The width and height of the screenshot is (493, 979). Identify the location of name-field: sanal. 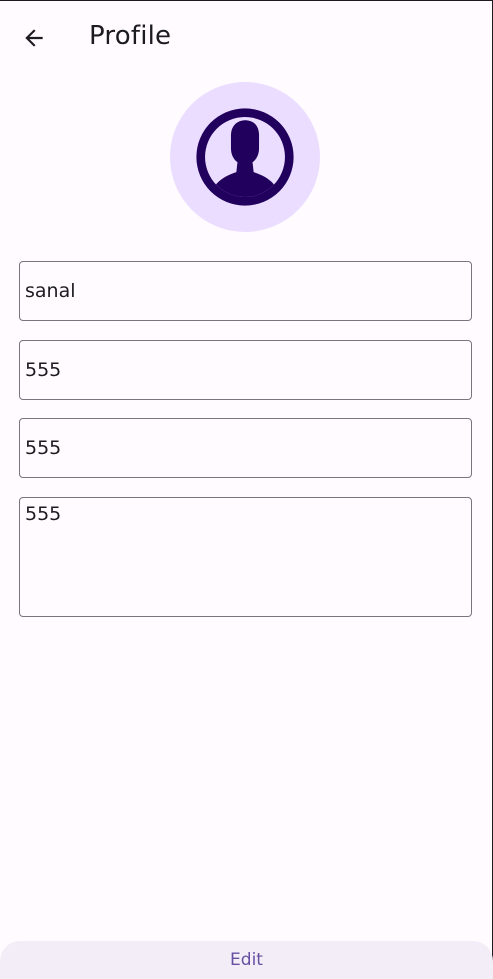
(245, 291).